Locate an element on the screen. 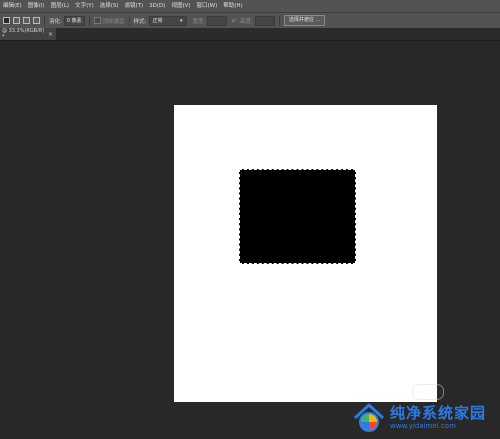  document-tab-bar: @ 33.3%(RGB/8) * × is located at coordinates (250, 34).